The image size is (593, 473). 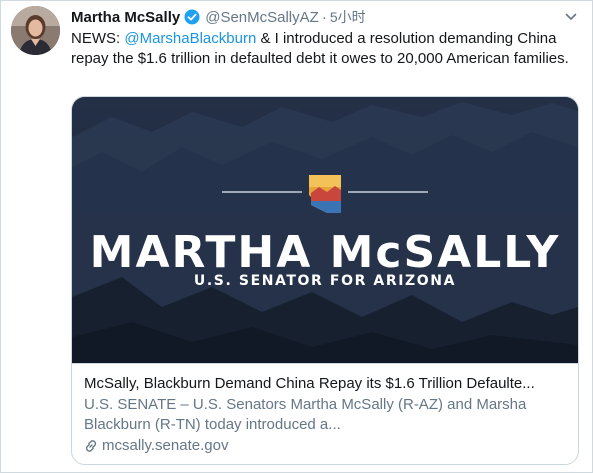 What do you see at coordinates (325, 446) in the screenshot?
I see `card-domain: mcsally.senate.gov` at bounding box center [325, 446].